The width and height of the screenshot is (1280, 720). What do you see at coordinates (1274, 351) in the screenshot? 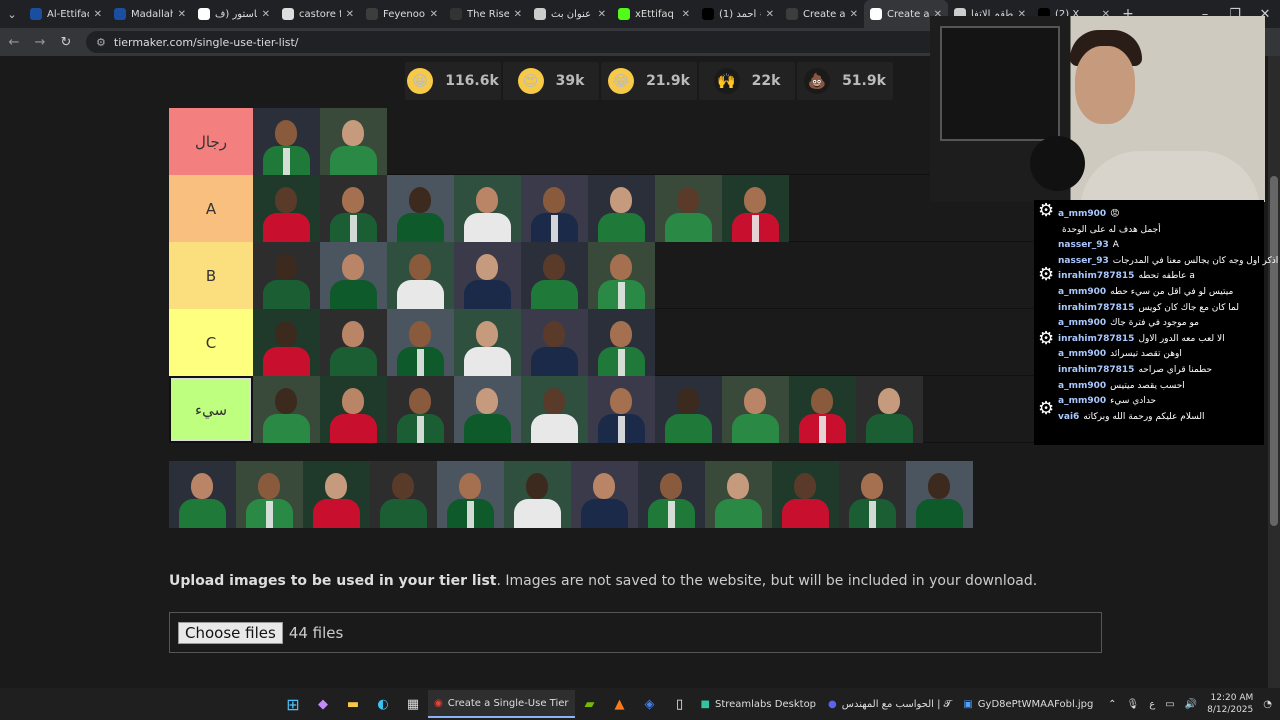
I see `scrollbar-thumb` at bounding box center [1274, 351].